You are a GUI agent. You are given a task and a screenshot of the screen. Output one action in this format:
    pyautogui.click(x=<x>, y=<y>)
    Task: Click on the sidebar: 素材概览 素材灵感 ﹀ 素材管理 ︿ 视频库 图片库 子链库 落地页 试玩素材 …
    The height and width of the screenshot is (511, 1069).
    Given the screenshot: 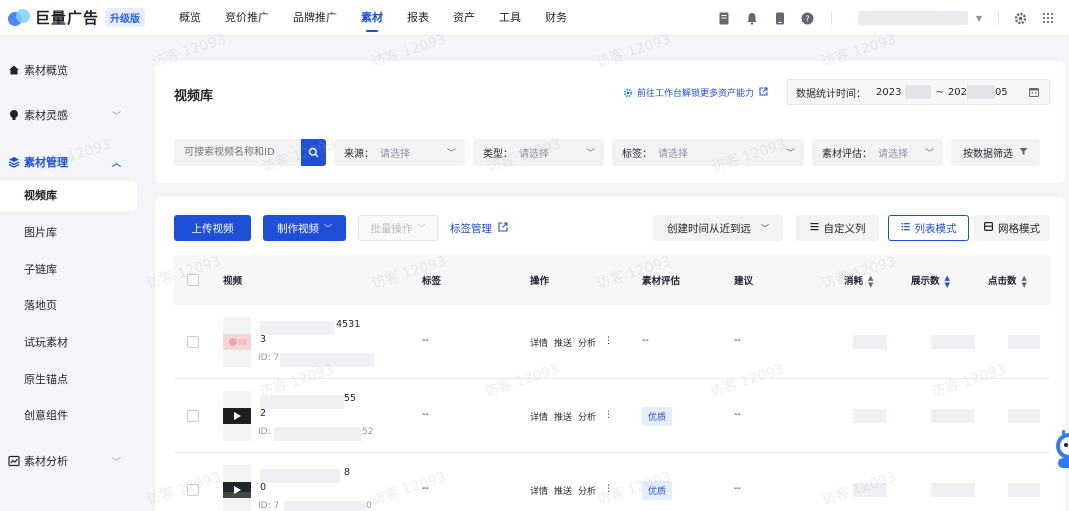 What is the action you would take?
    pyautogui.click(x=72, y=273)
    